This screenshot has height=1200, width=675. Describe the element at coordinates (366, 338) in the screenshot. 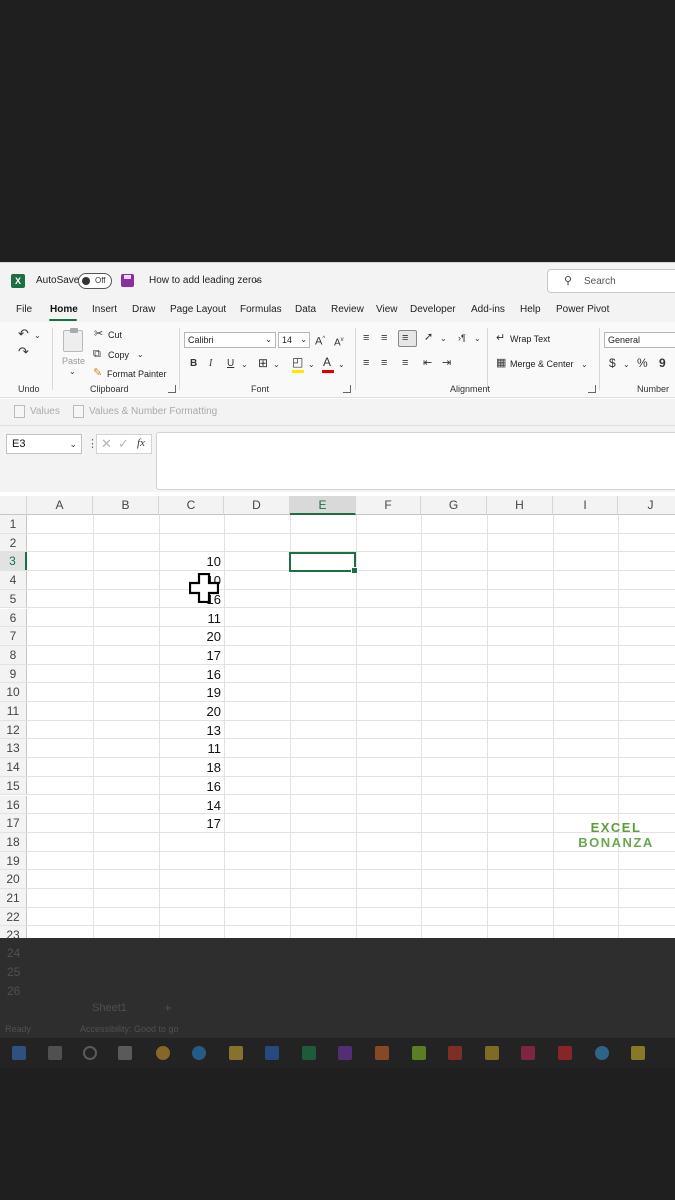

I see `align-top-icon: ≡` at that location.